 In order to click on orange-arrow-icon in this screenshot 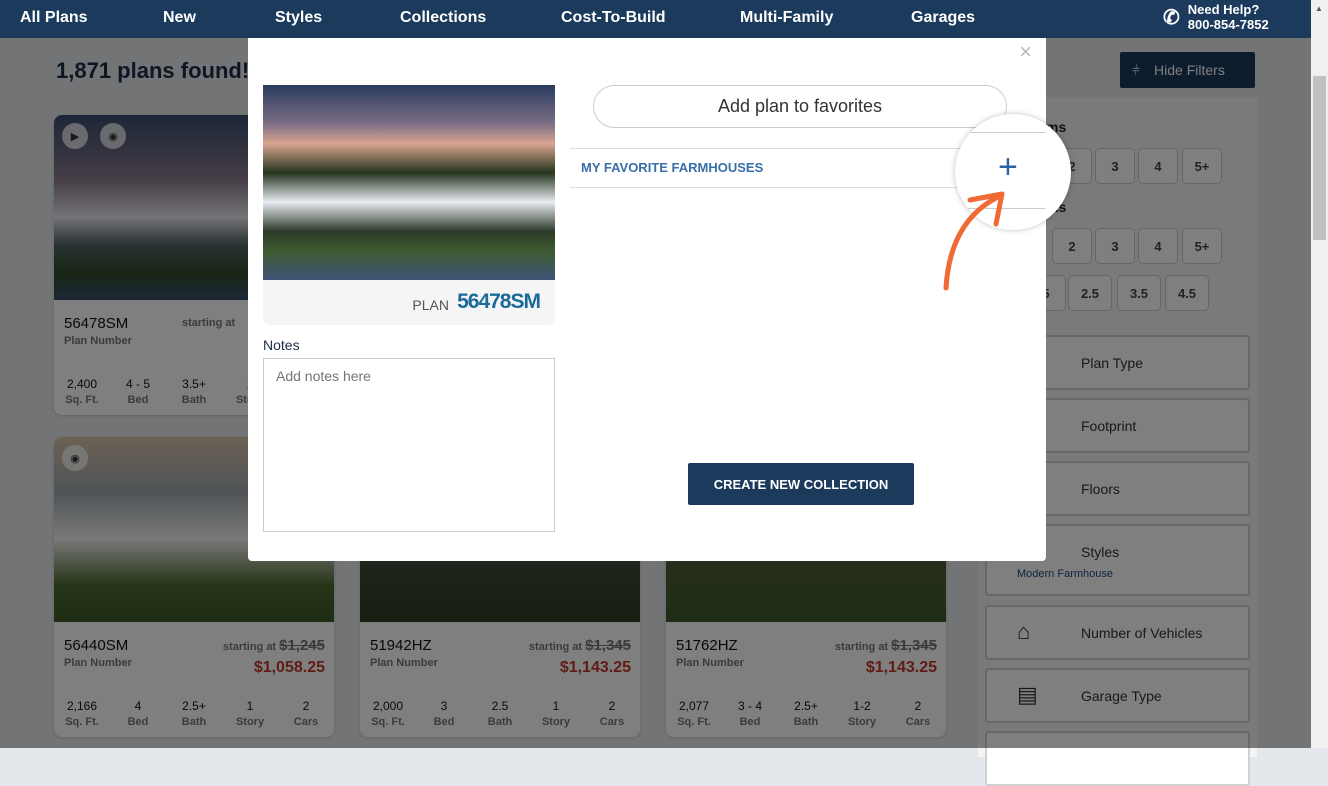, I will do `click(974, 241)`.